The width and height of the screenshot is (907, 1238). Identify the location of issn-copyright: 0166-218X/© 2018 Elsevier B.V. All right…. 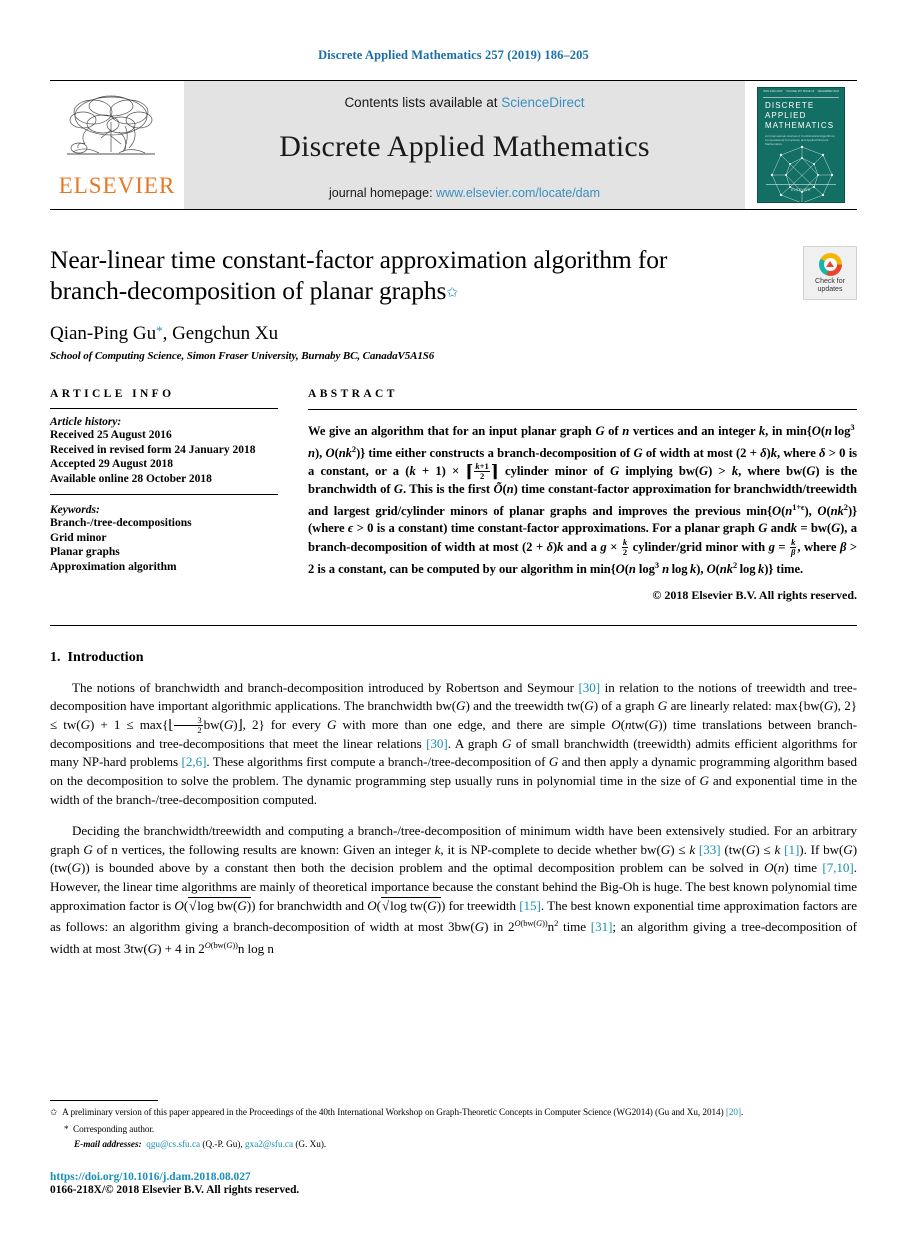
(175, 1190).